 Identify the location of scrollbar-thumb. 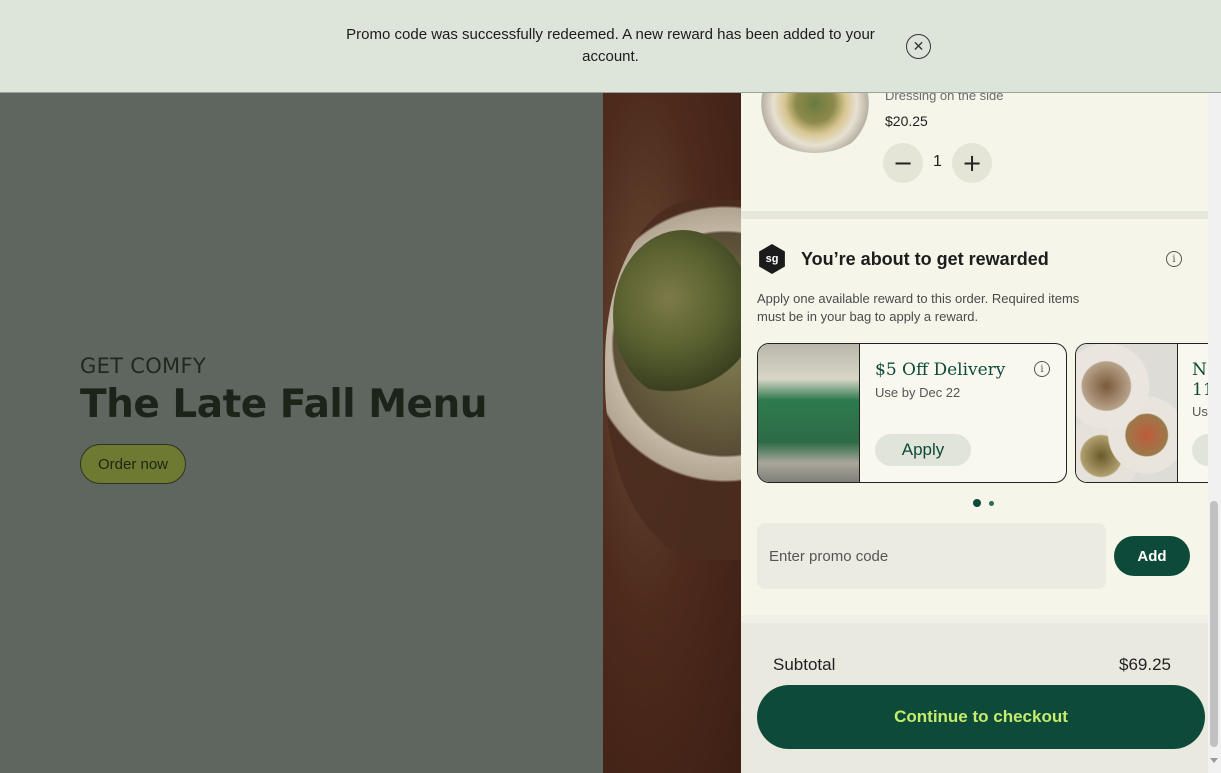
(1214, 624).